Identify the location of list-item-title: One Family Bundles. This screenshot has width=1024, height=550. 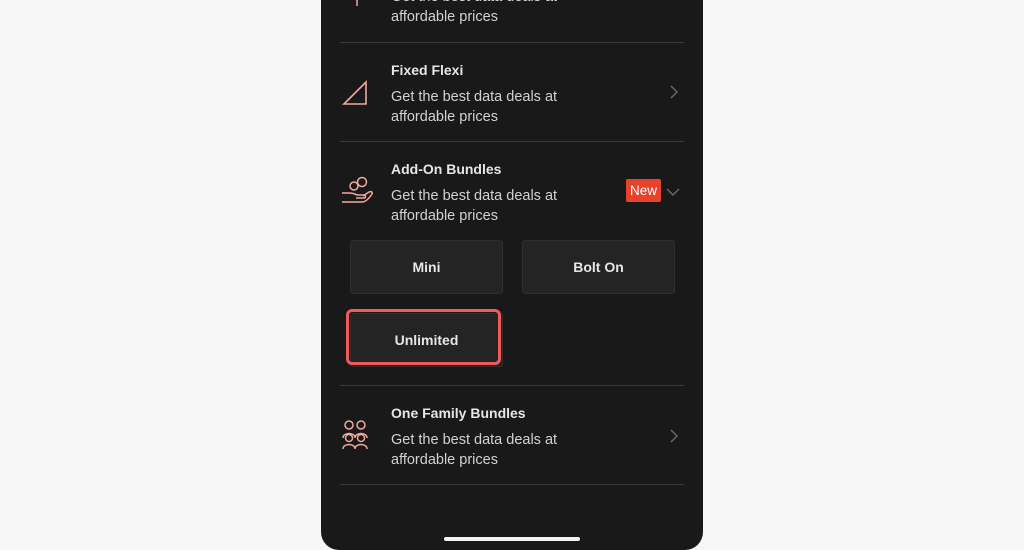
(458, 413).